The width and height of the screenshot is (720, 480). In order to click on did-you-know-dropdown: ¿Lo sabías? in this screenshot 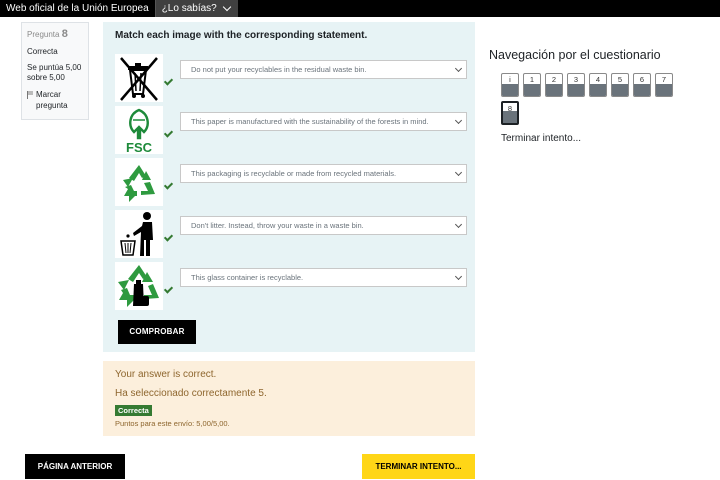, I will do `click(196, 8)`.